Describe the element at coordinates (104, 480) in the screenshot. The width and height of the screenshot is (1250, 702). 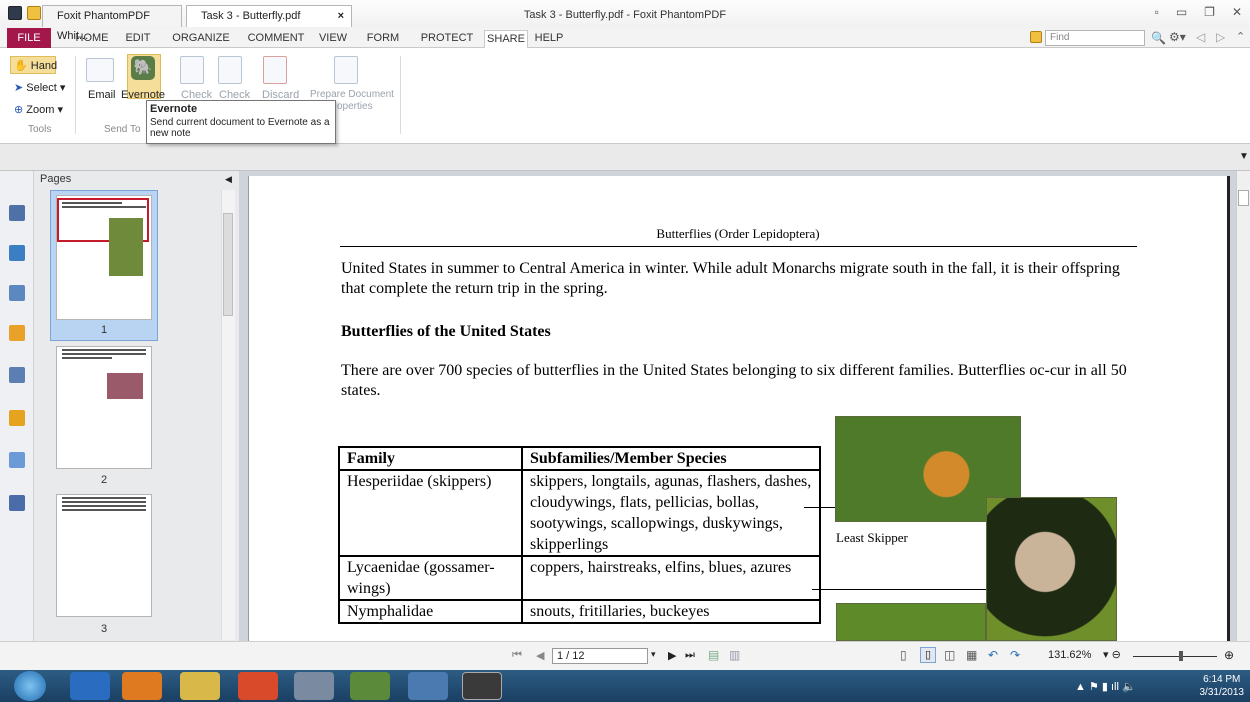
I see `page-number-2: 2` at that location.